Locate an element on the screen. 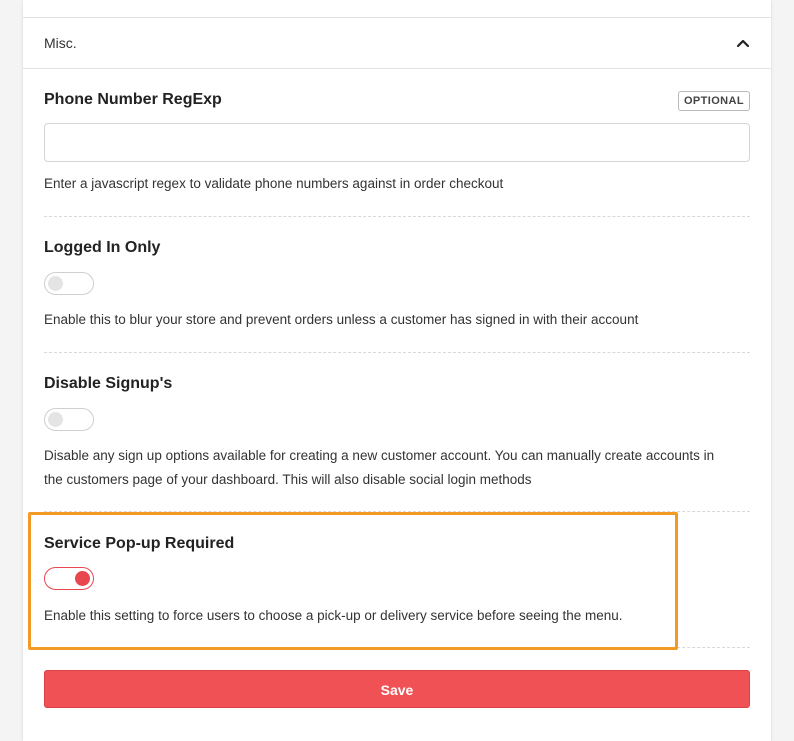 Image resolution: width=794 pixels, height=741 pixels. logged-in-only-toggle is located at coordinates (69, 283).